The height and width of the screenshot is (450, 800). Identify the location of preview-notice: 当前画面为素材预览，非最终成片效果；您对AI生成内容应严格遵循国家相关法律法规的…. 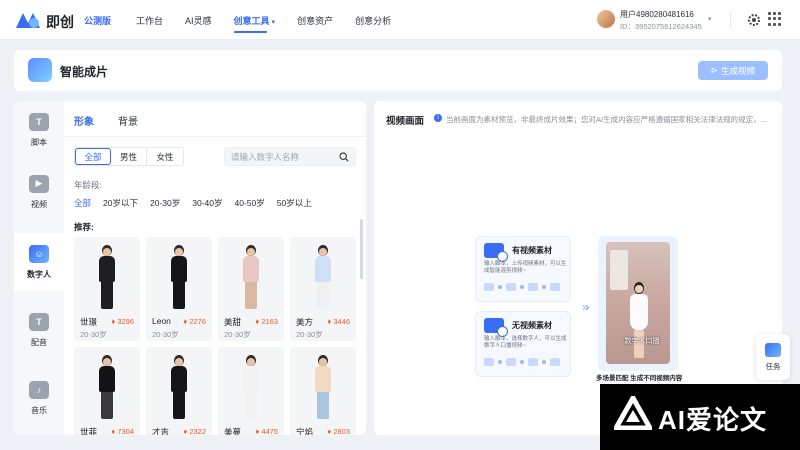
(606, 119).